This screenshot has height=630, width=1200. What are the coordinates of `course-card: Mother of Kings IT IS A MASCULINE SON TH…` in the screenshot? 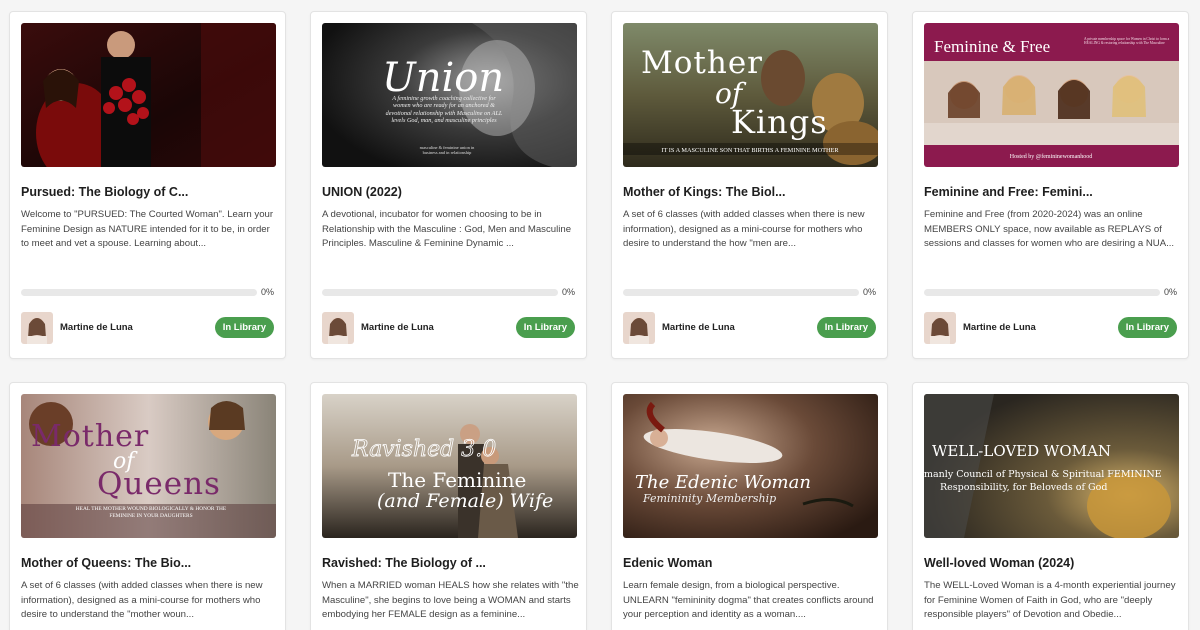 It's located at (749, 185).